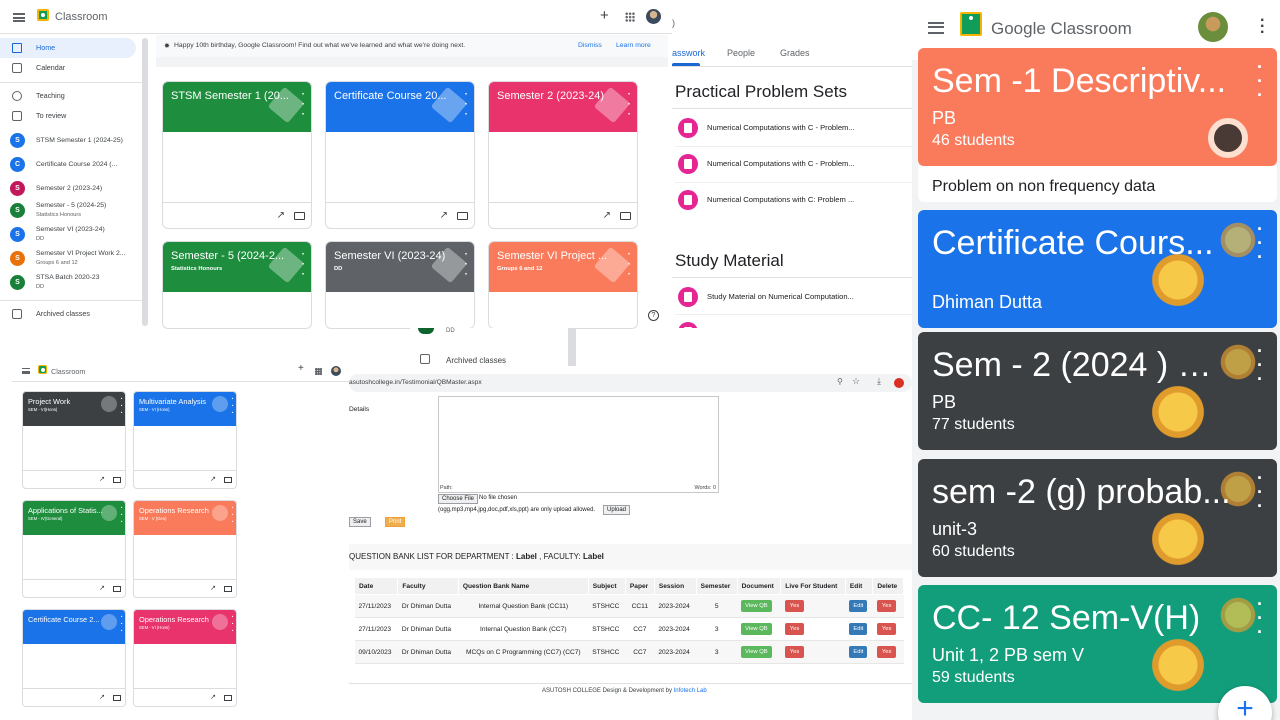 The width and height of the screenshot is (1280, 720). Describe the element at coordinates (237, 155) in the screenshot. I see `class-card: STSM Semester 1 (20... · · · ↗` at that location.